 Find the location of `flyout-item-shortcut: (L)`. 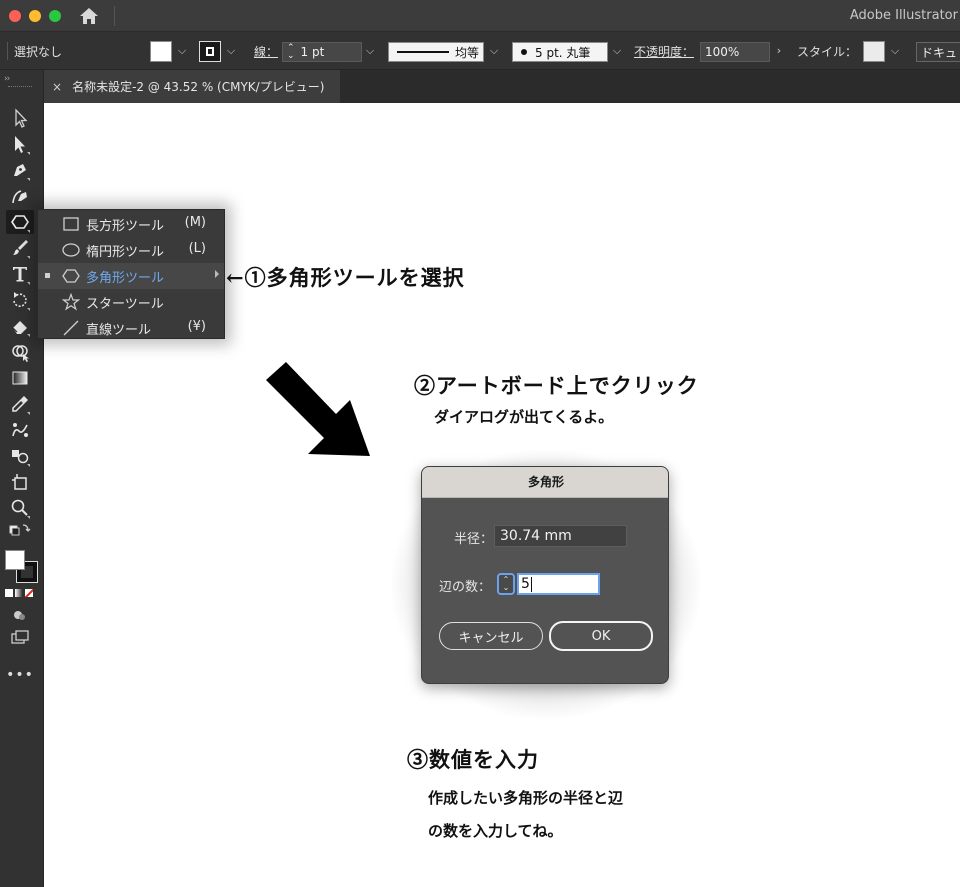

flyout-item-shortcut: (L) is located at coordinates (197, 248).